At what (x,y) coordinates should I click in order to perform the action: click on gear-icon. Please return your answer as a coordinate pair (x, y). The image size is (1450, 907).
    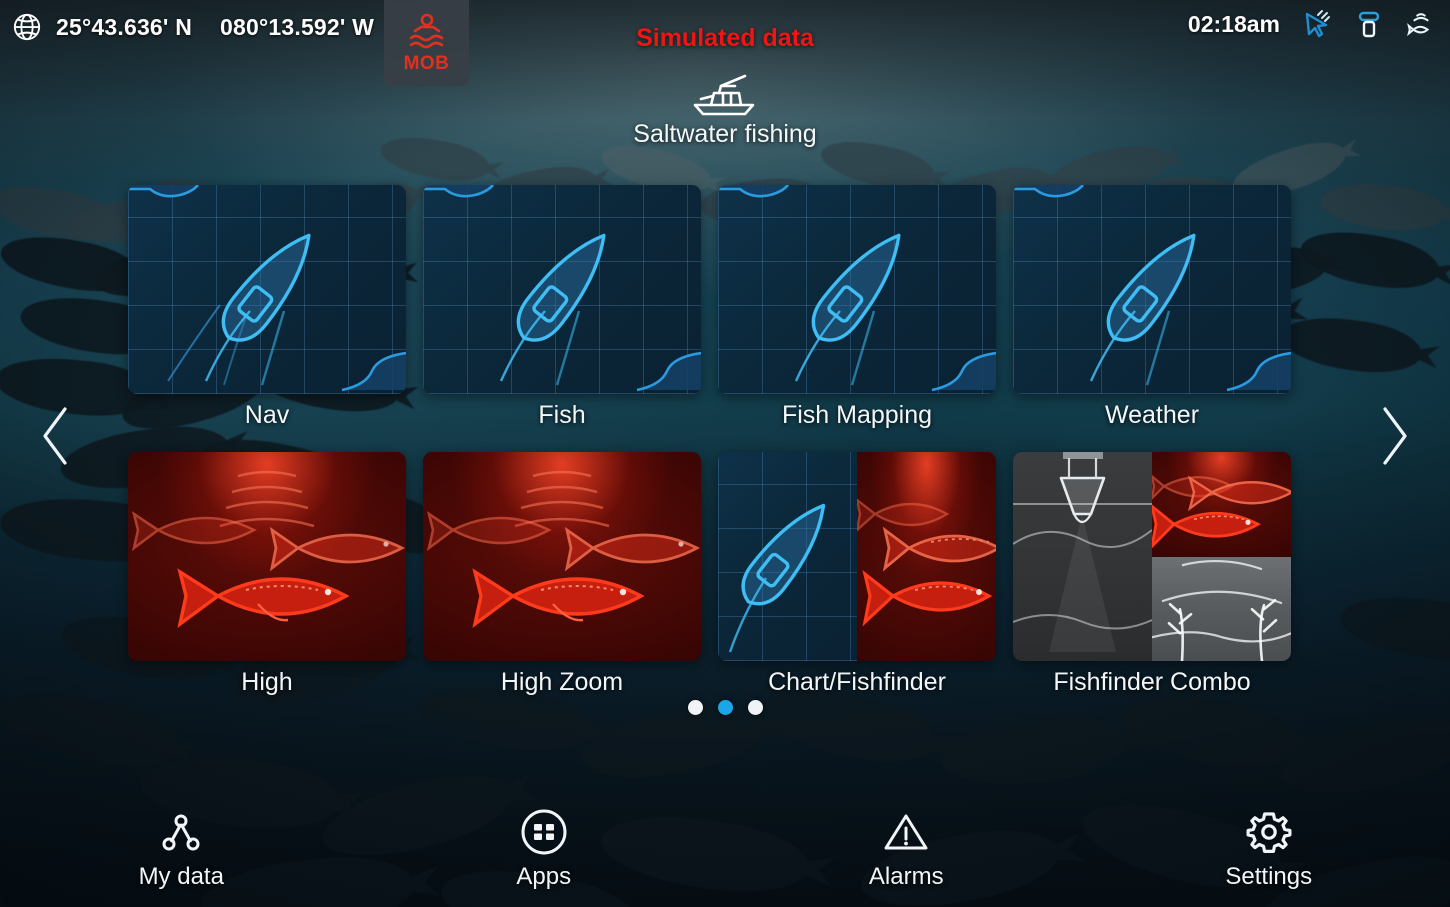
    Looking at the image, I should click on (1269, 832).